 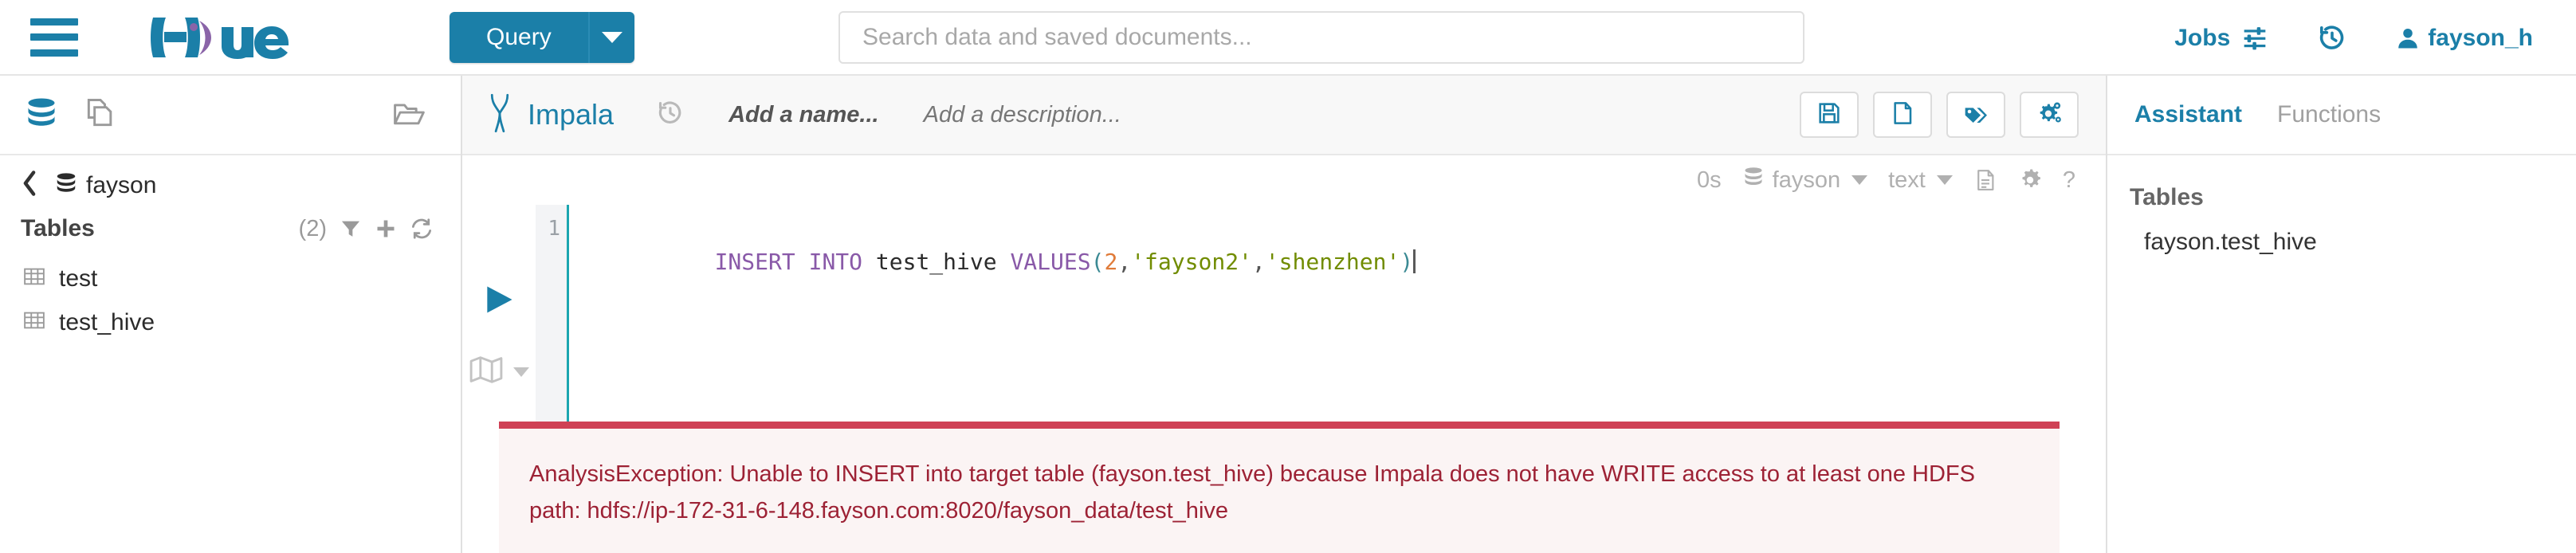 I want to click on refresh-icon, so click(x=422, y=229).